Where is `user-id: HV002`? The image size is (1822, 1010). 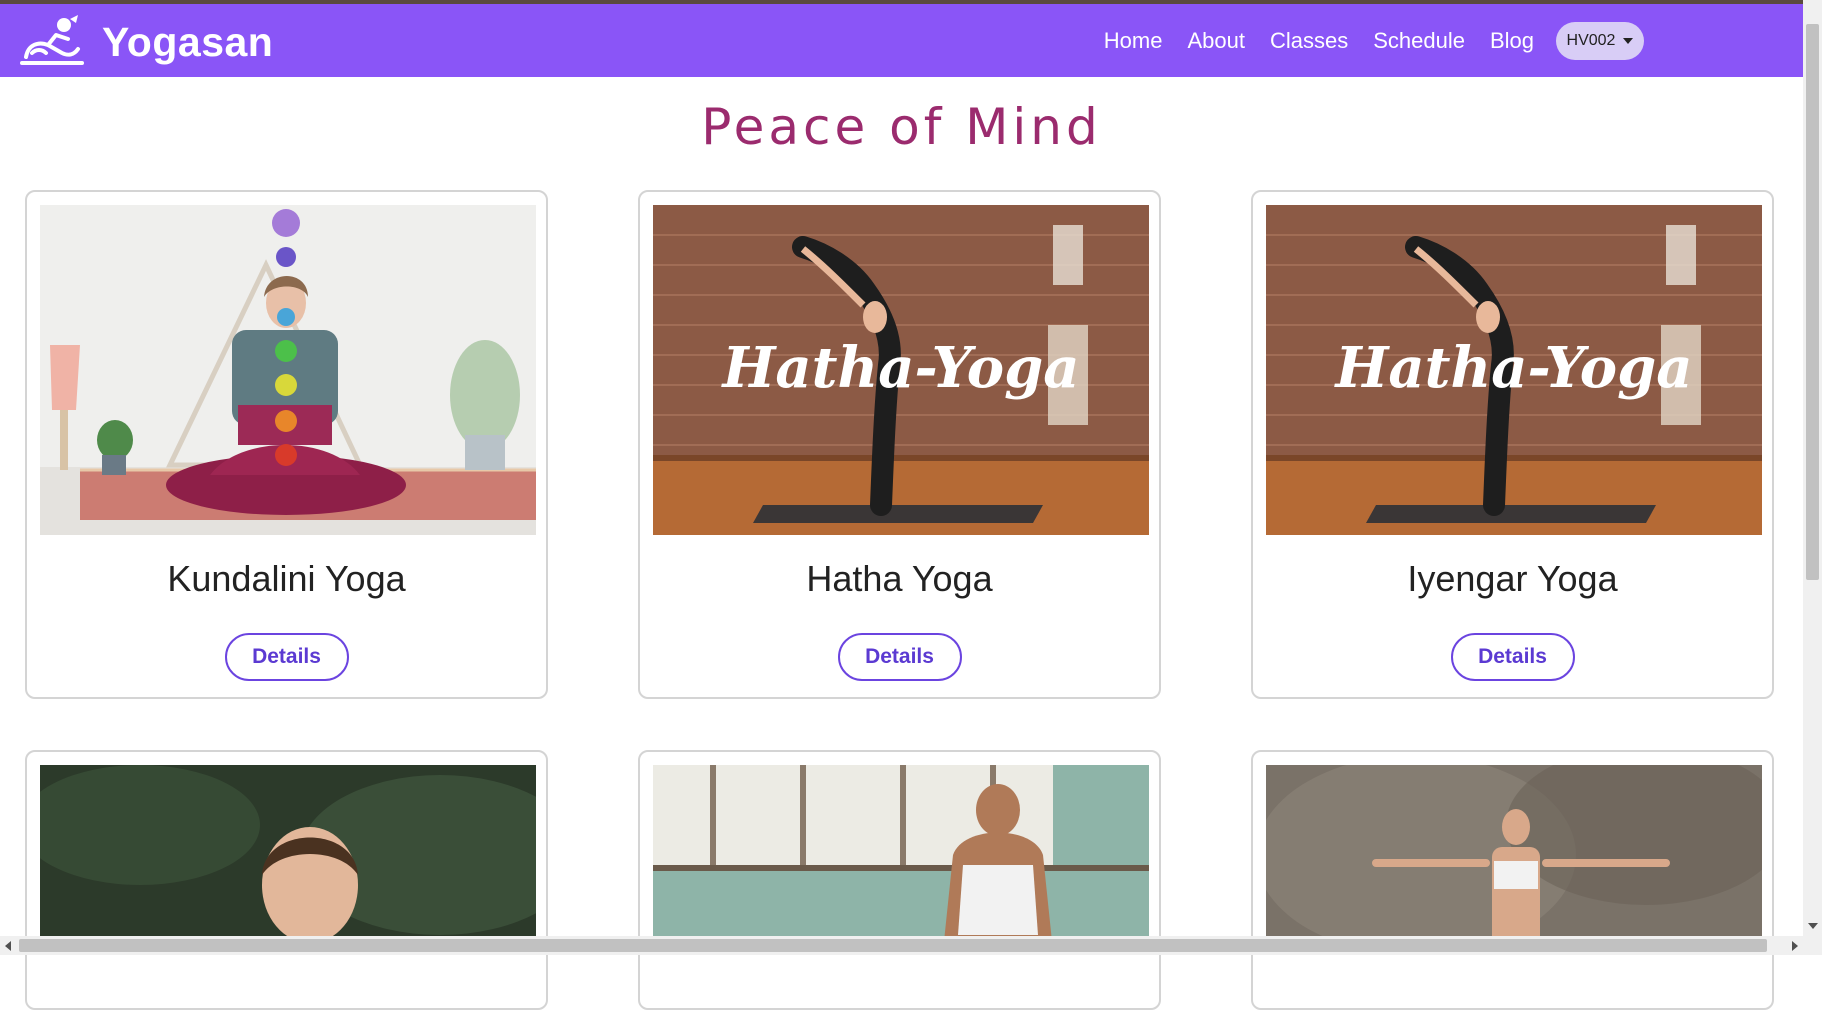 user-id: HV002 is located at coordinates (1591, 40).